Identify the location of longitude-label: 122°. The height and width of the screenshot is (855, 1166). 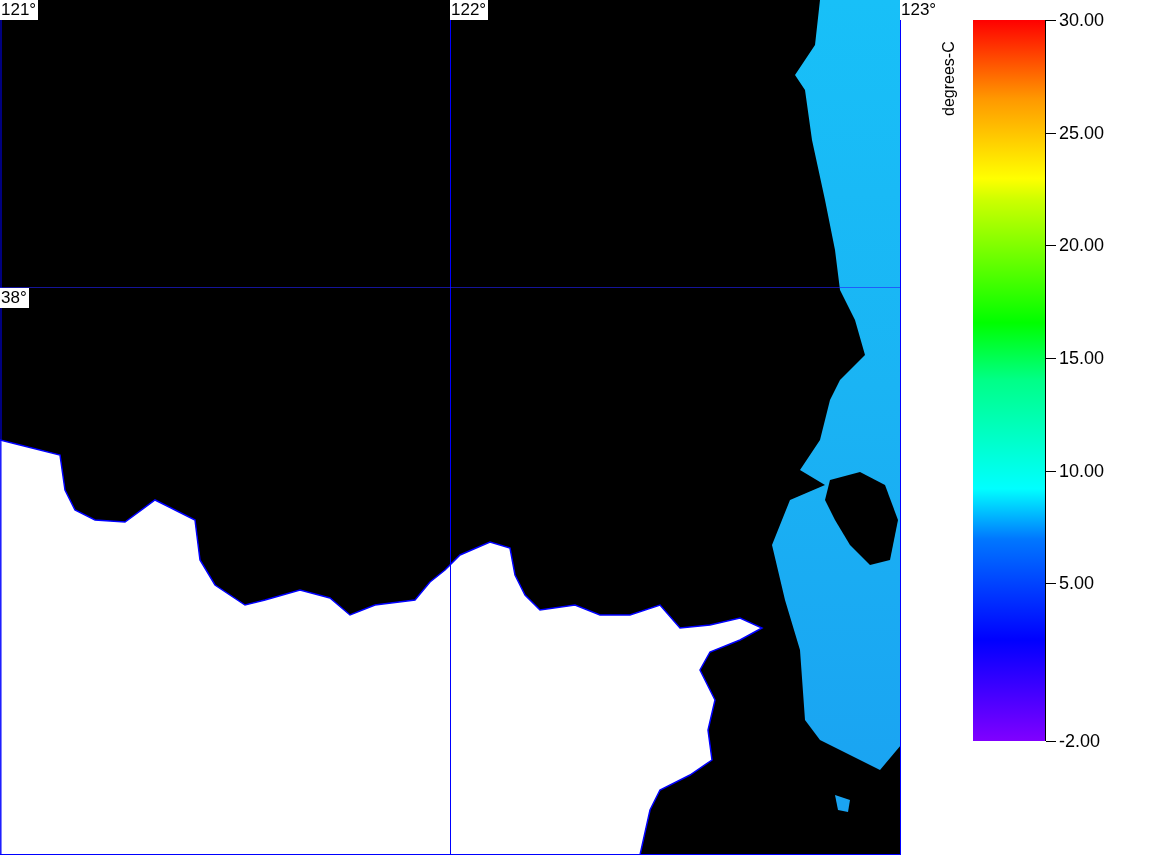
(469, 10).